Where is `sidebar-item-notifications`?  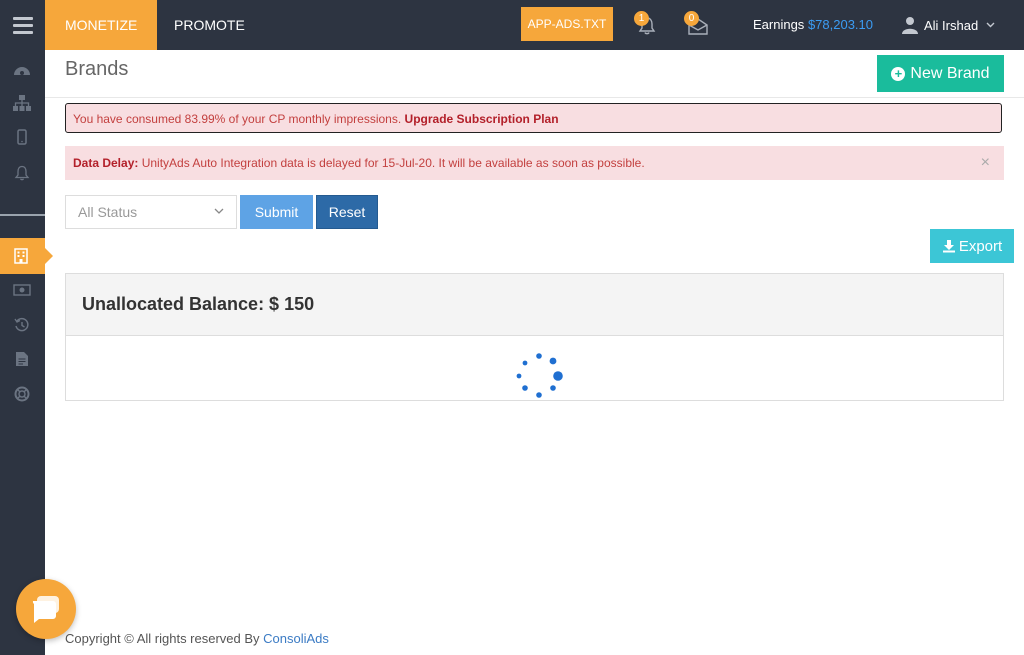
sidebar-item-notifications is located at coordinates (22, 173).